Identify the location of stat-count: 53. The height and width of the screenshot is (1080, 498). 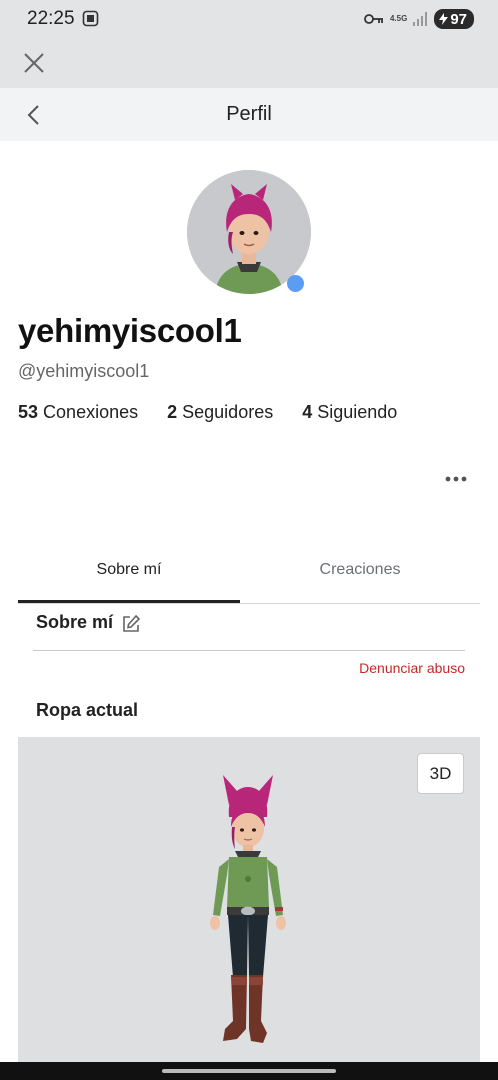
(28, 412).